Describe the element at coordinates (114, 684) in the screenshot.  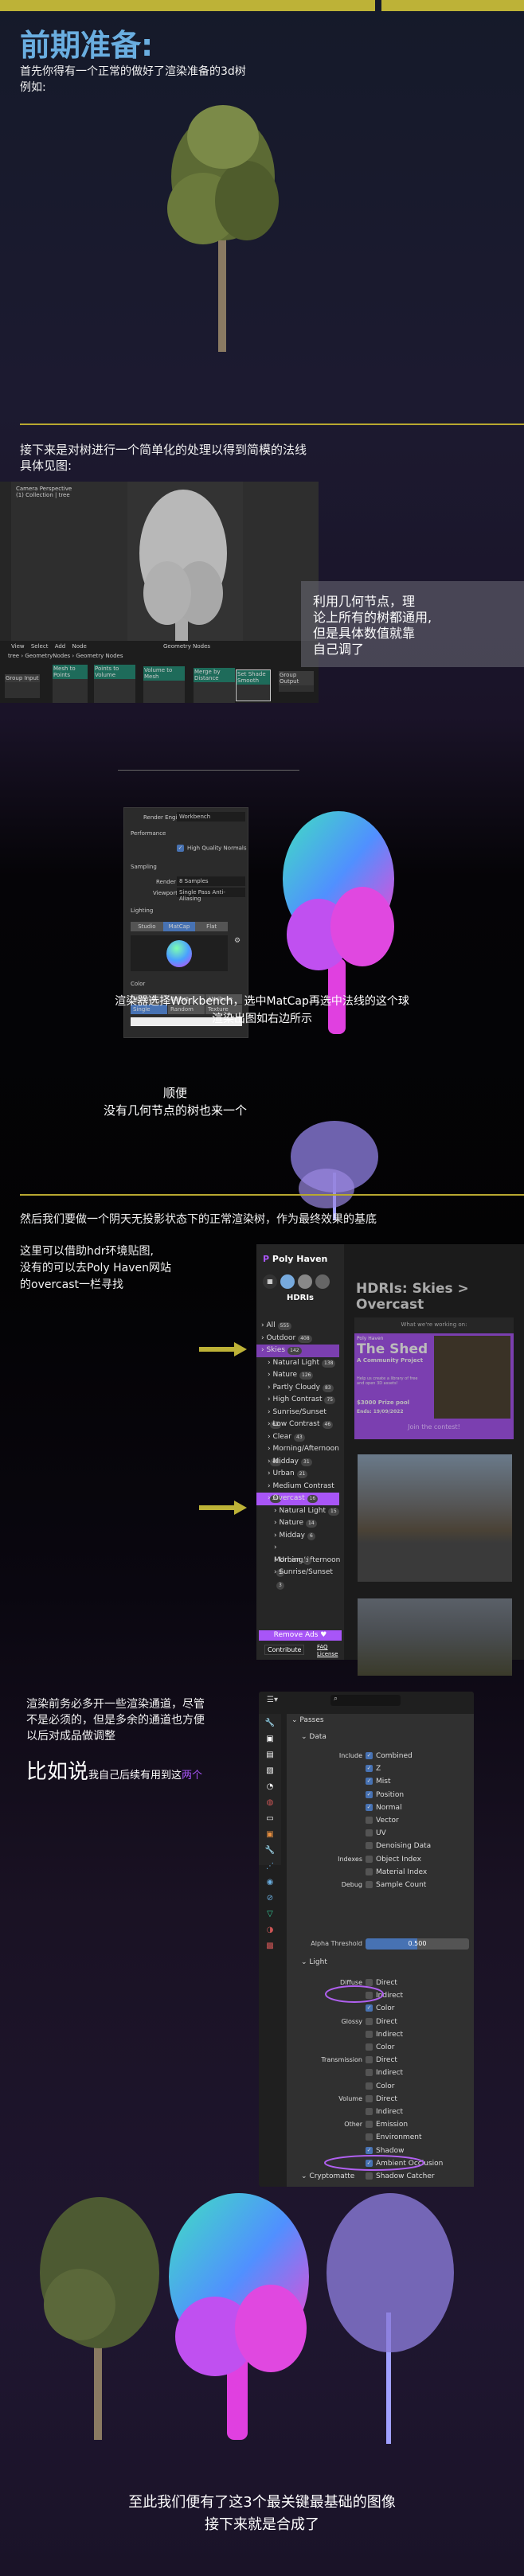
I see `node: Points to Volume` at that location.